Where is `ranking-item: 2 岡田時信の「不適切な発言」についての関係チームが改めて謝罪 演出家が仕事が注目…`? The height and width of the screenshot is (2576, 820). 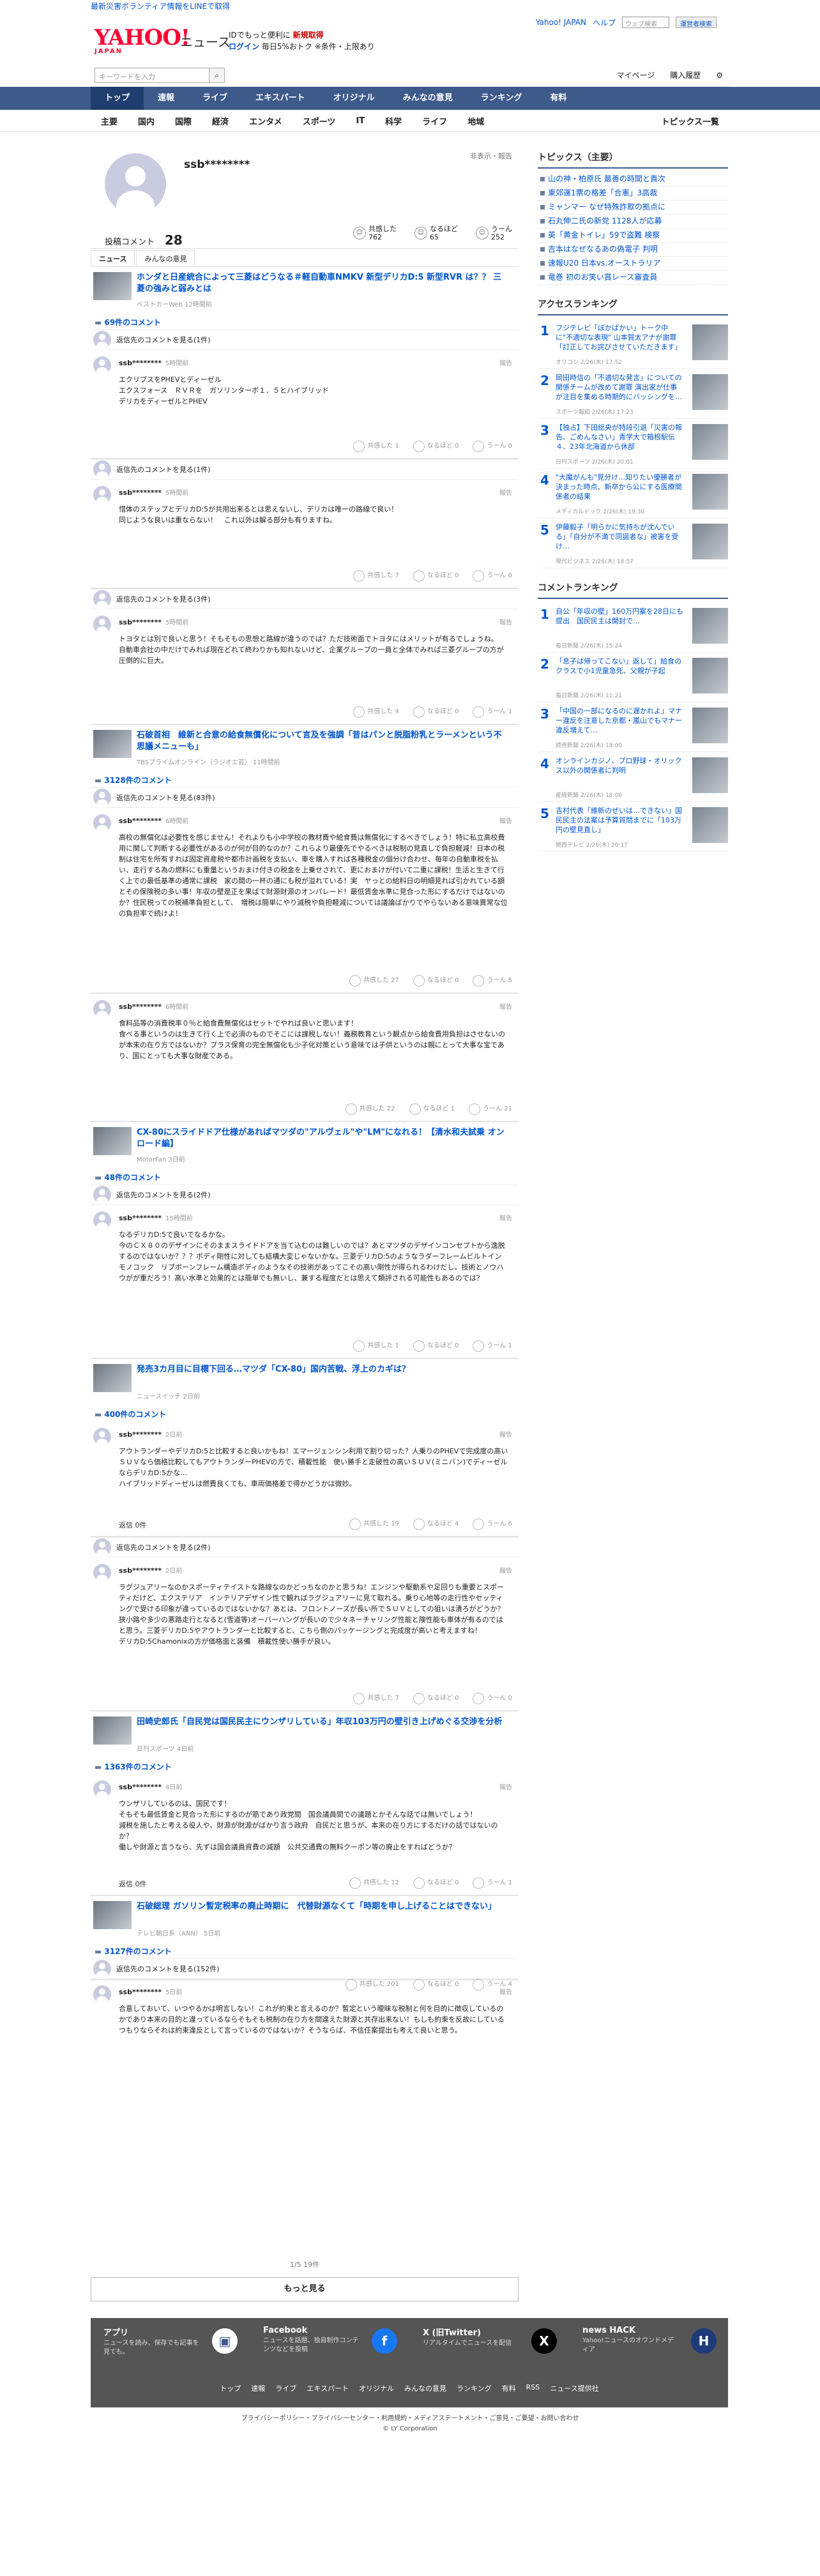 ranking-item: 2 岡田時信の「不適切な発言」についての関係チームが改めて謝罪 演出家が仕事が注目… is located at coordinates (633, 394).